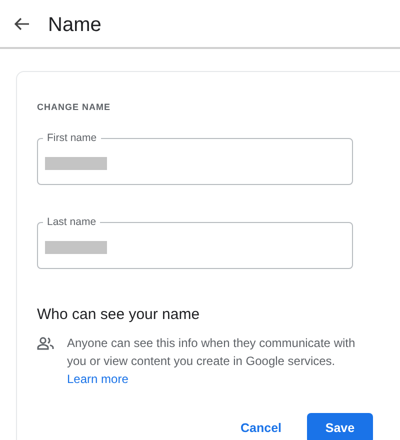  Describe the element at coordinates (74, 107) in the screenshot. I see `section-heading: CHANGE NAME` at that location.